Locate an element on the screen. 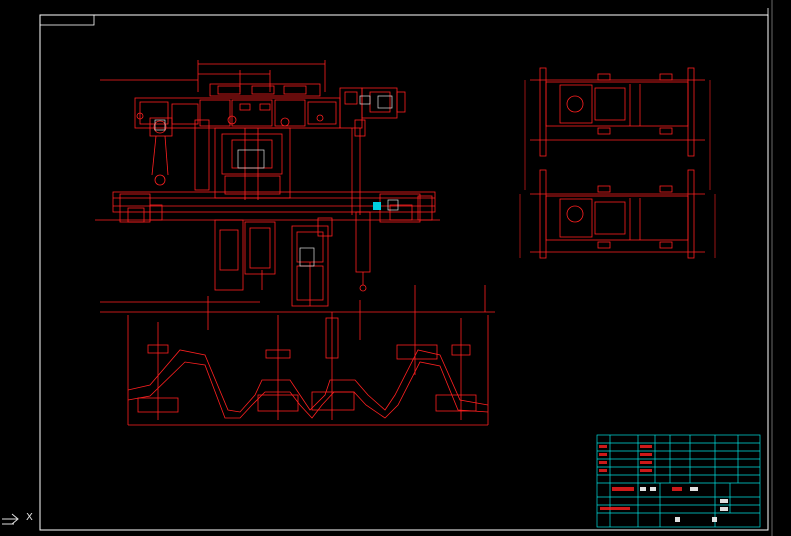 Image resolution: width=791 pixels, height=536 pixels. sheet-corner-tag is located at coordinates (67, 20).